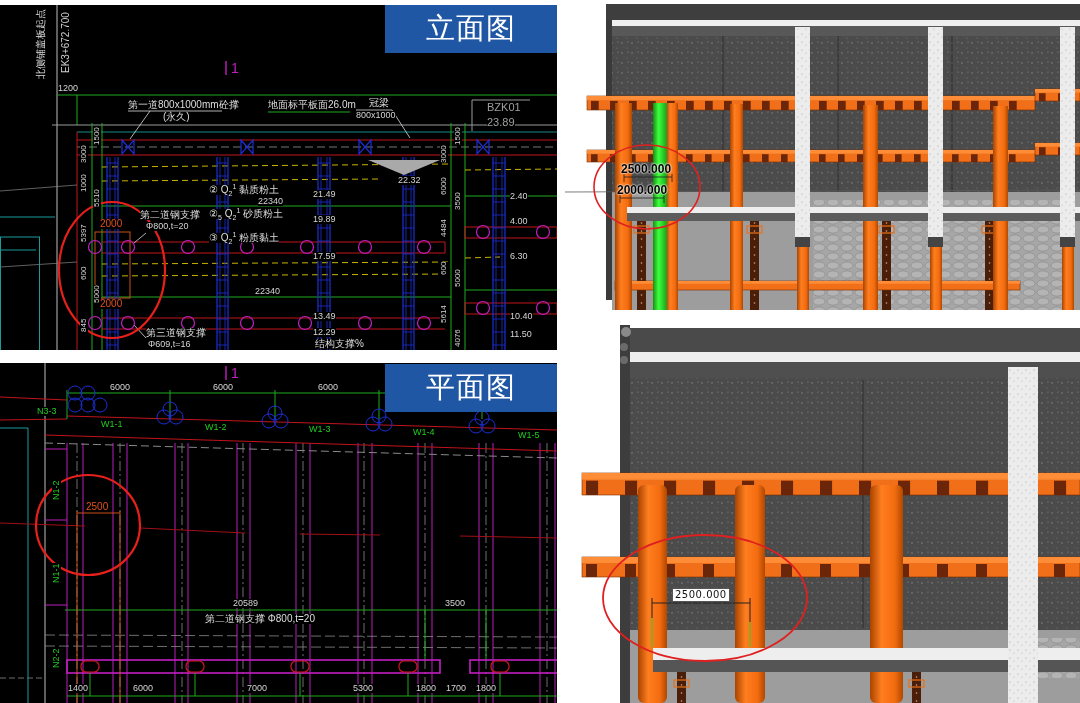  I want to click on elevation-label: 21.49, so click(324, 194).